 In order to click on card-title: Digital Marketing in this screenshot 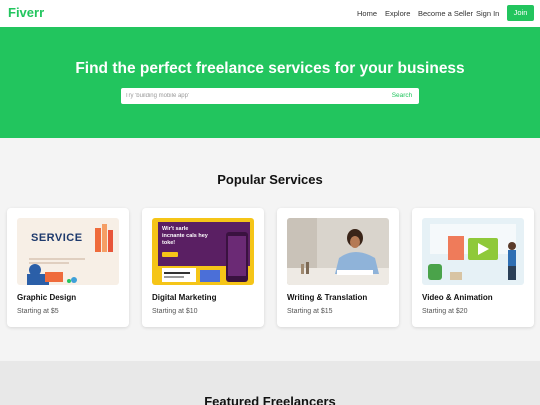, I will do `click(184, 297)`.